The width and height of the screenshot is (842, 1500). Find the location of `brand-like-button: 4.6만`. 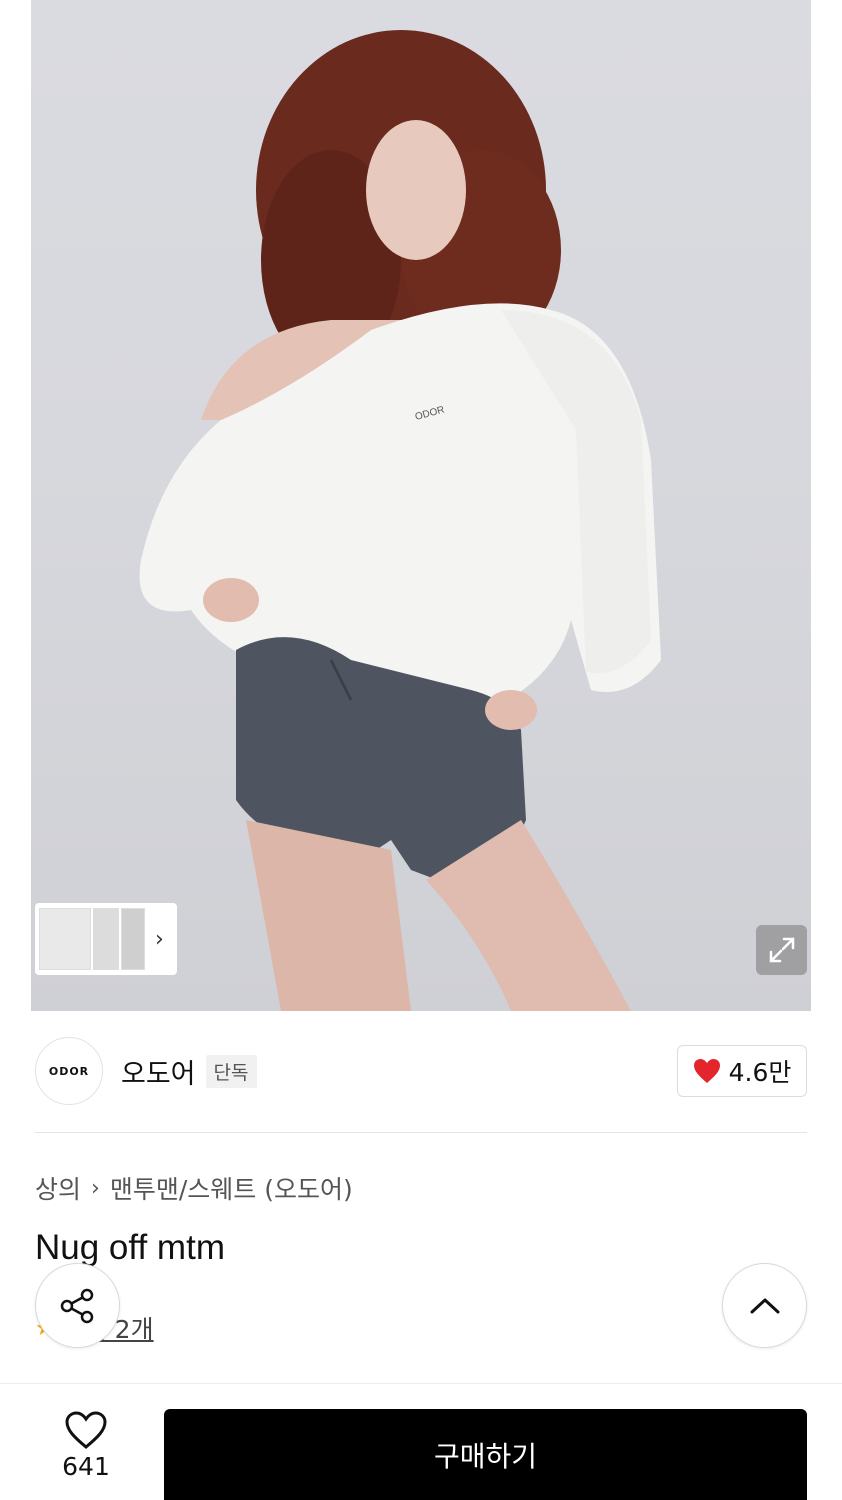

brand-like-button: 4.6만 is located at coordinates (742, 1071).